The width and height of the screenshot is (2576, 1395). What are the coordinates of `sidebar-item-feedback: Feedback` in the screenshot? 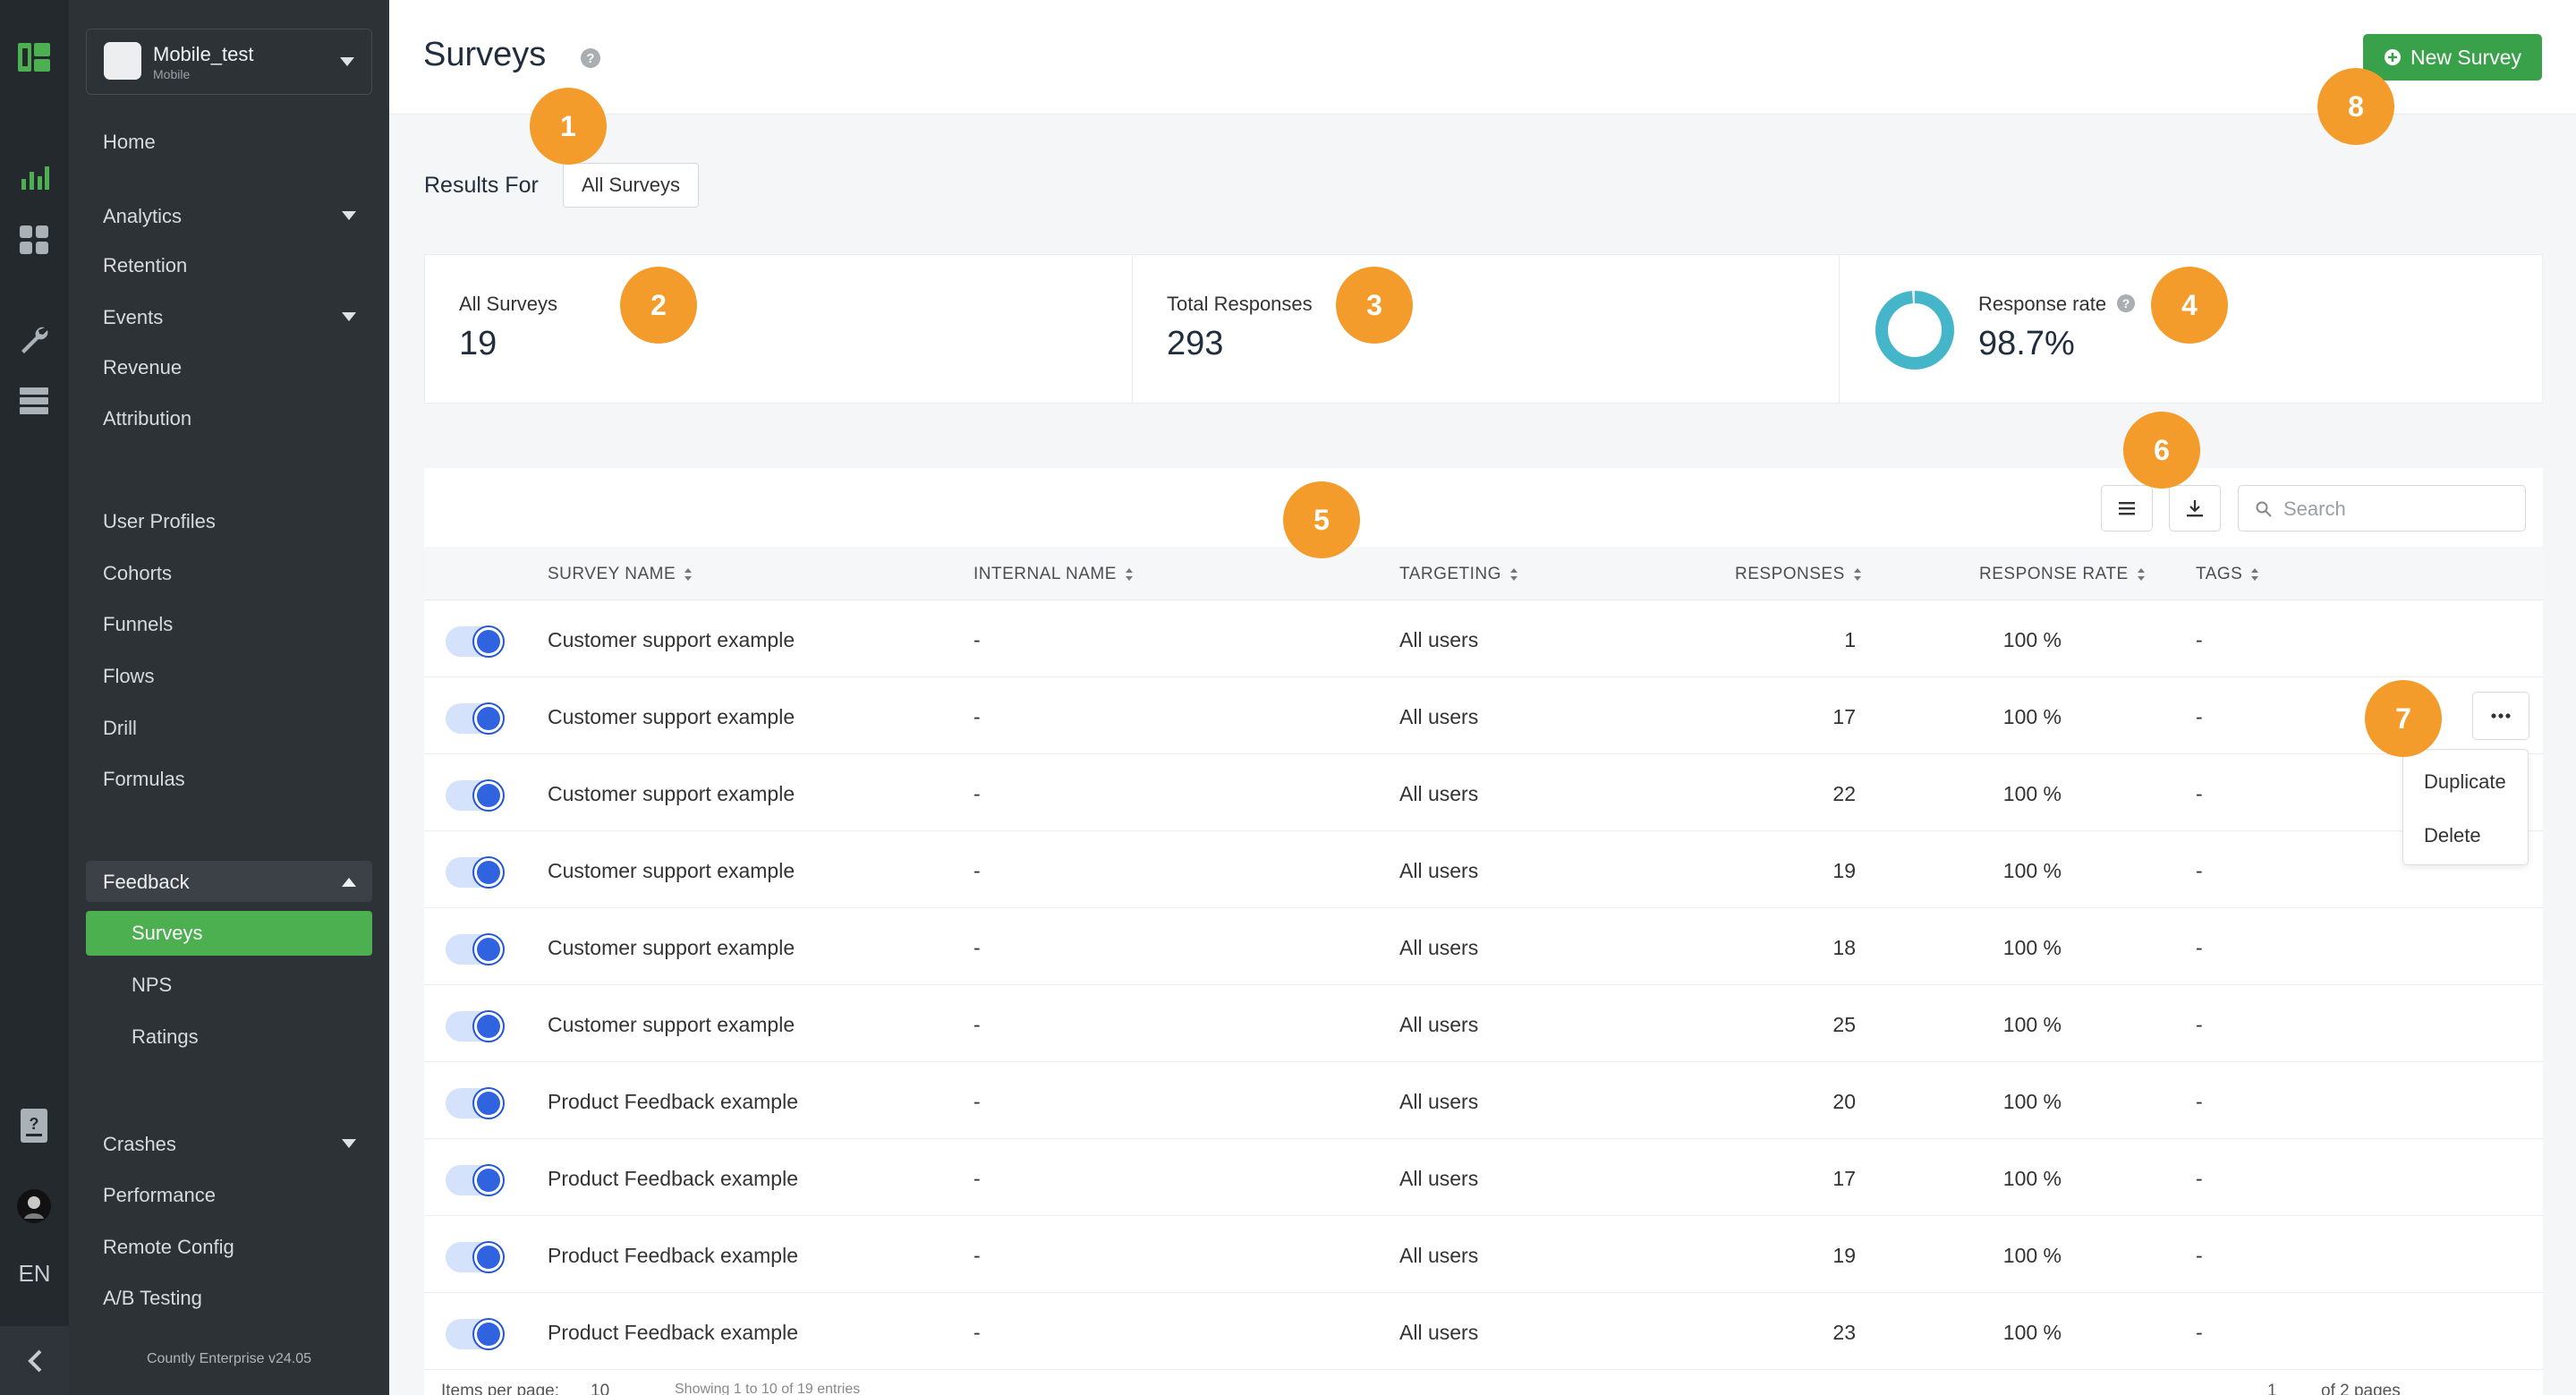 It's located at (229, 881).